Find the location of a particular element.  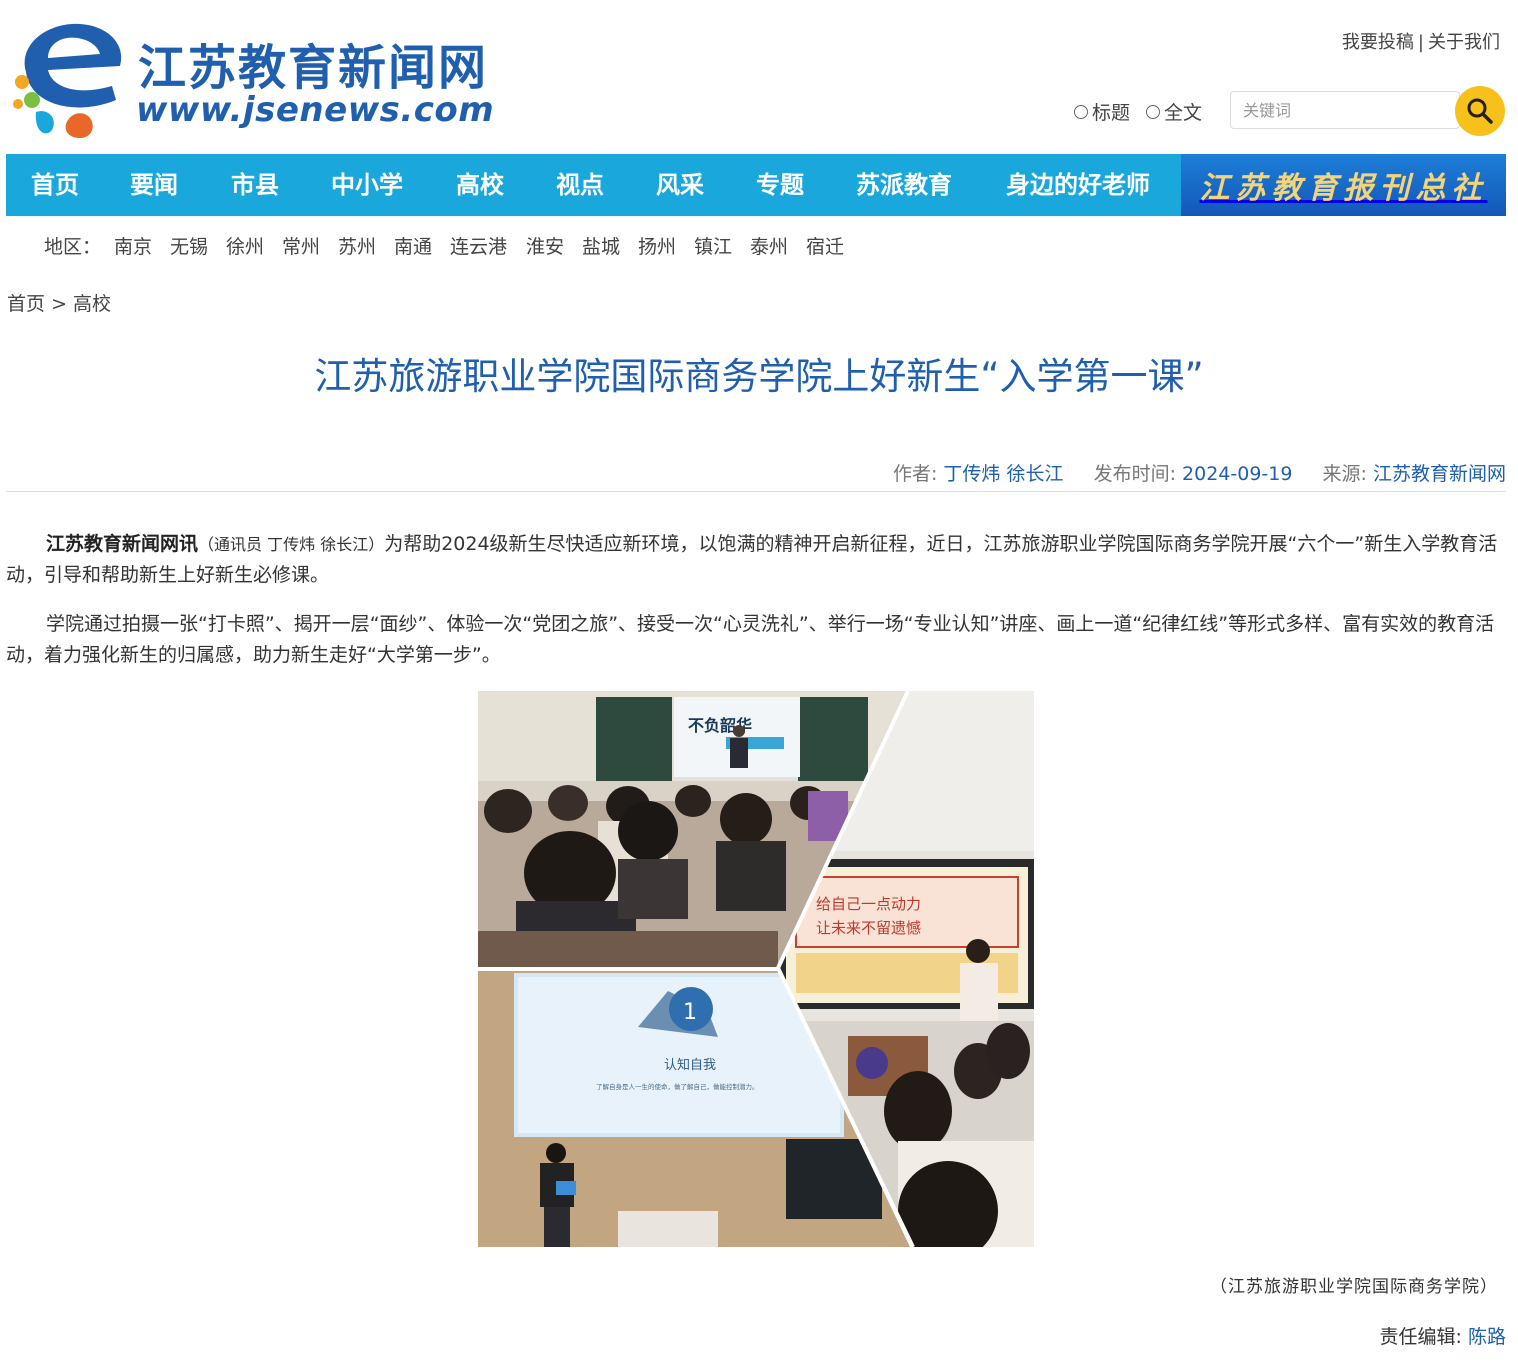

source-value: 江苏教育新闻网 is located at coordinates (1439, 474).